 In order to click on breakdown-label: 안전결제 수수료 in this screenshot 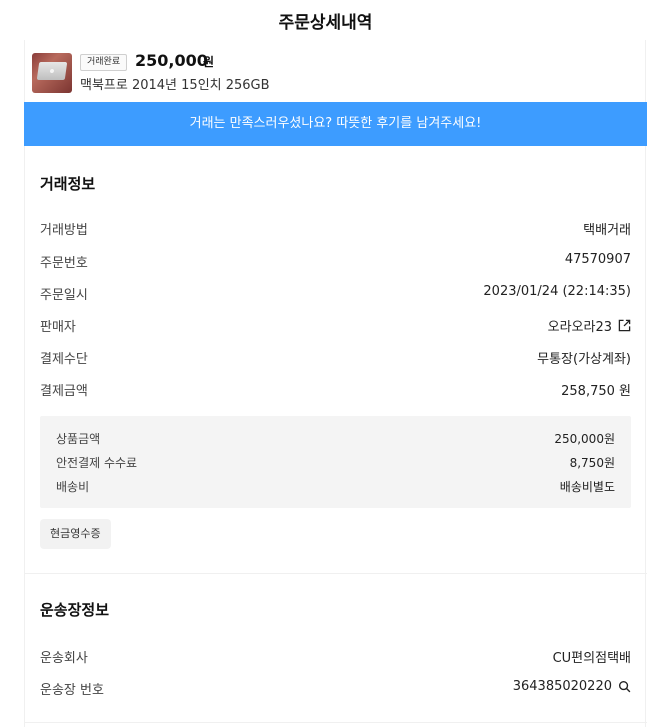, I will do `click(97, 463)`.